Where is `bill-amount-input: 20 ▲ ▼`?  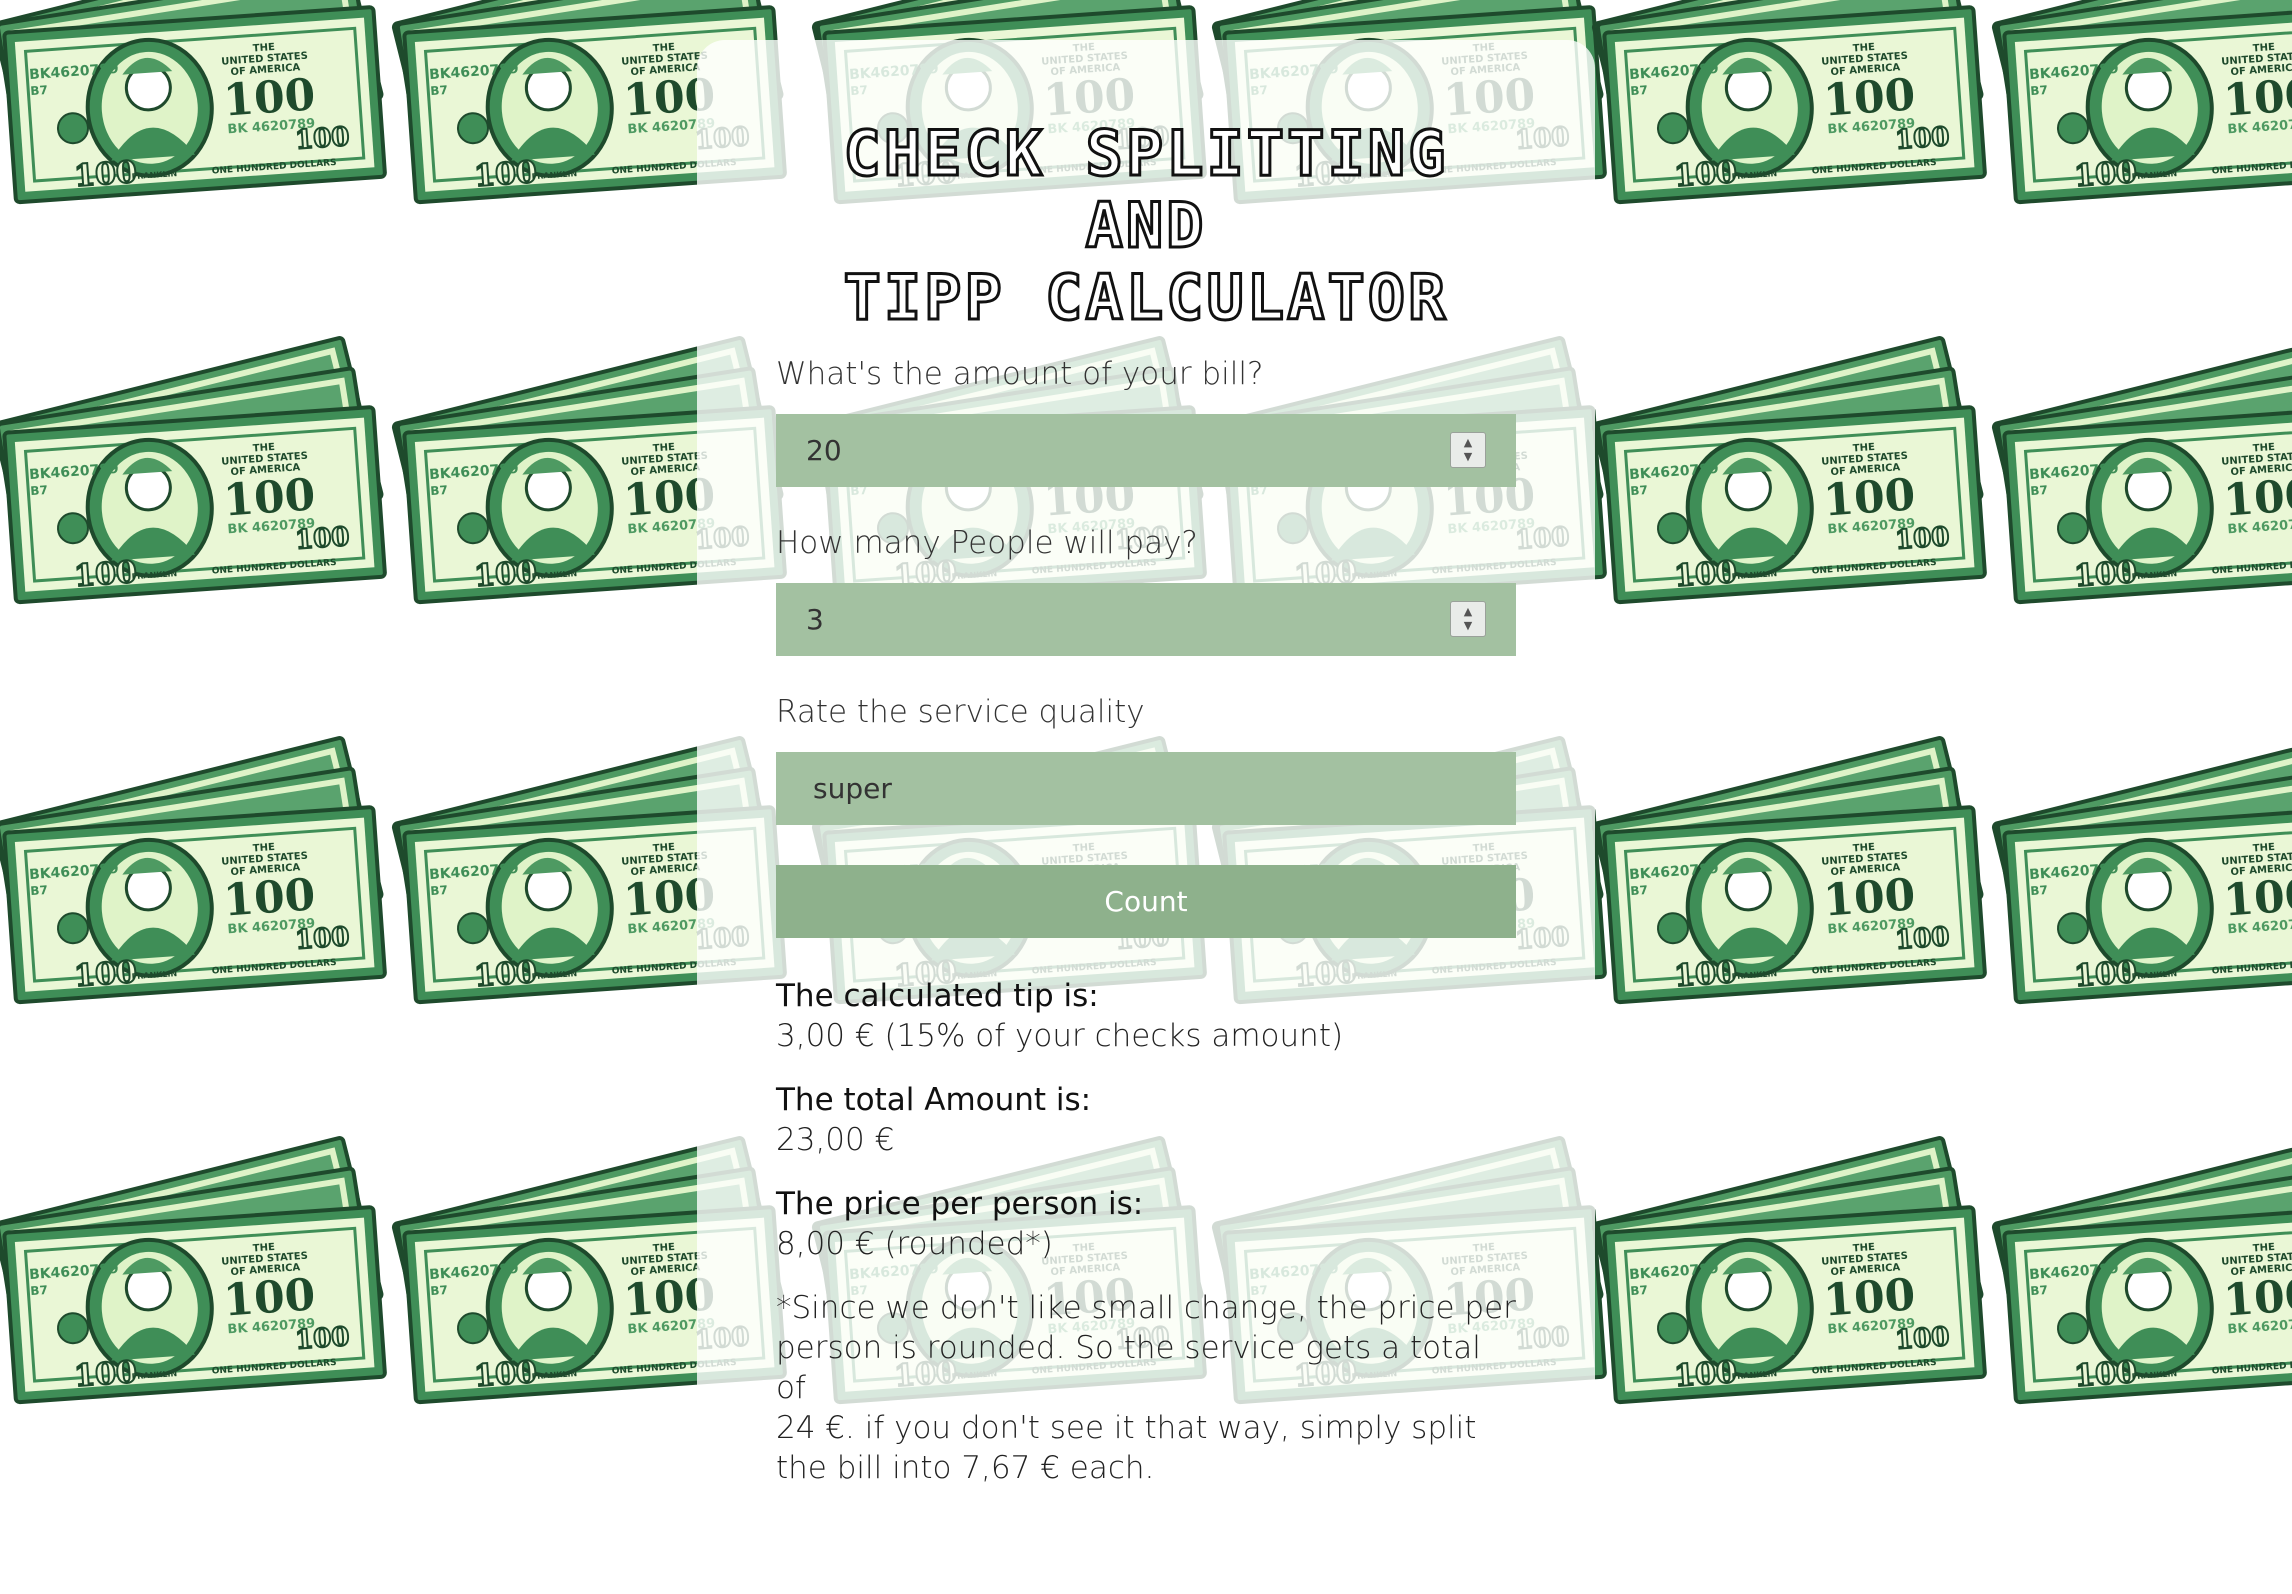
bill-amount-input: 20 ▲ ▼ is located at coordinates (1146, 450).